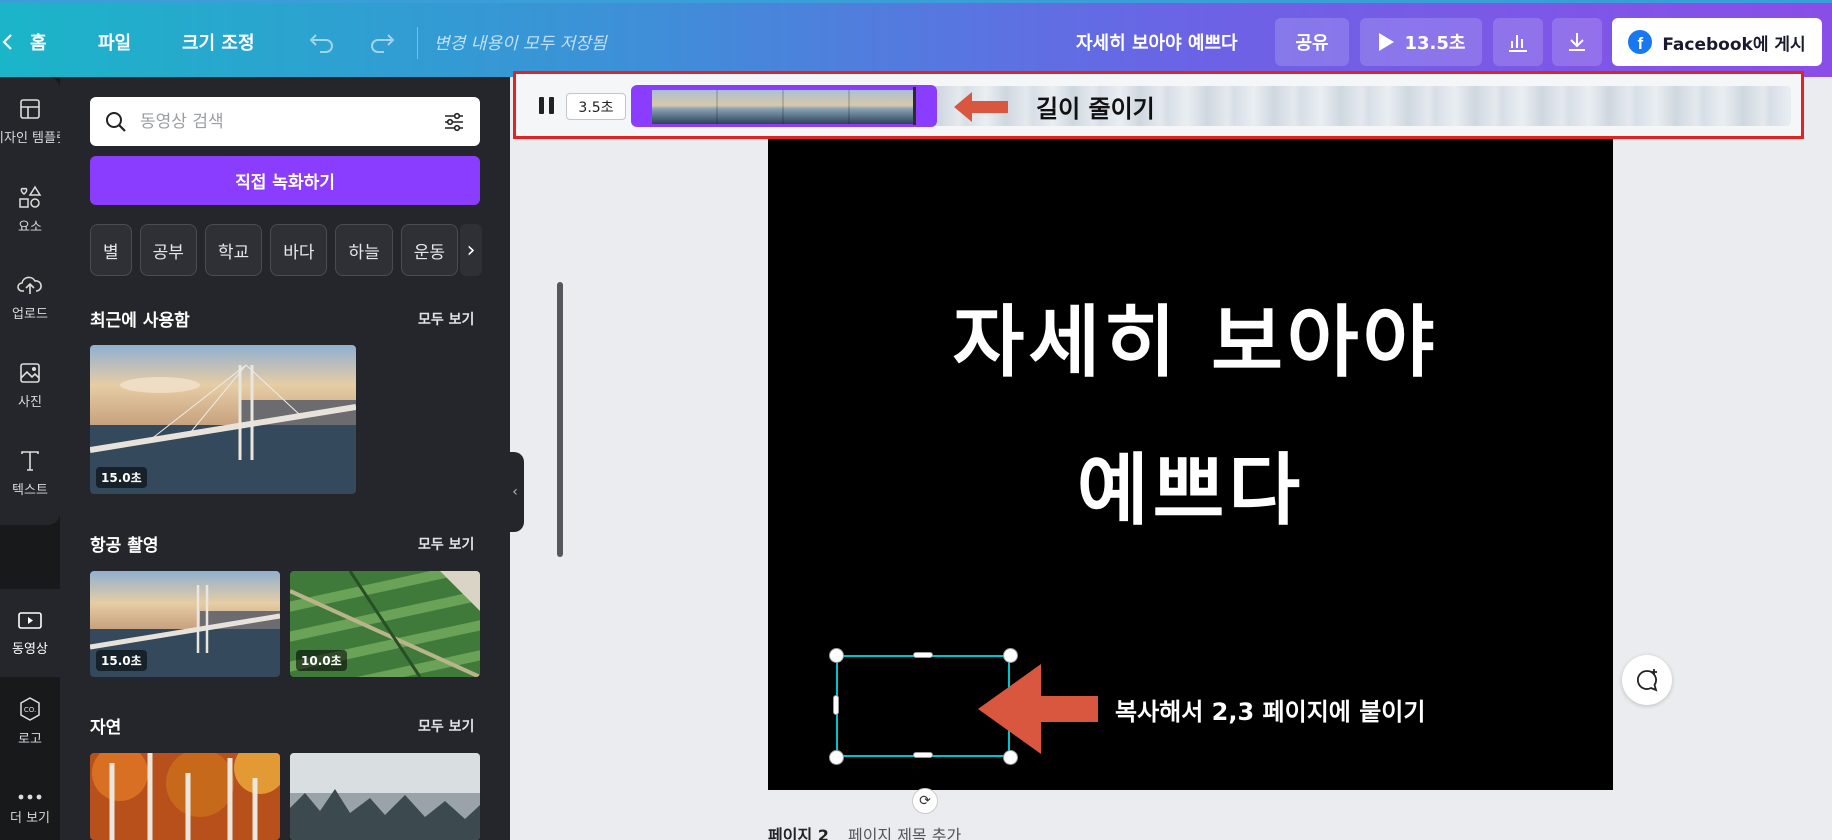 The width and height of the screenshot is (1832, 840). Describe the element at coordinates (30, 372) in the screenshot. I see `photo-icon` at that location.